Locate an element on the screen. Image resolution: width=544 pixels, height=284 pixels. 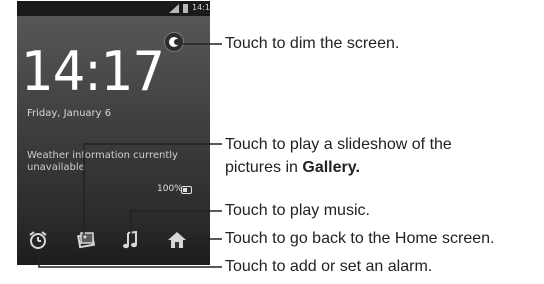
dim-icon is located at coordinates (174, 42).